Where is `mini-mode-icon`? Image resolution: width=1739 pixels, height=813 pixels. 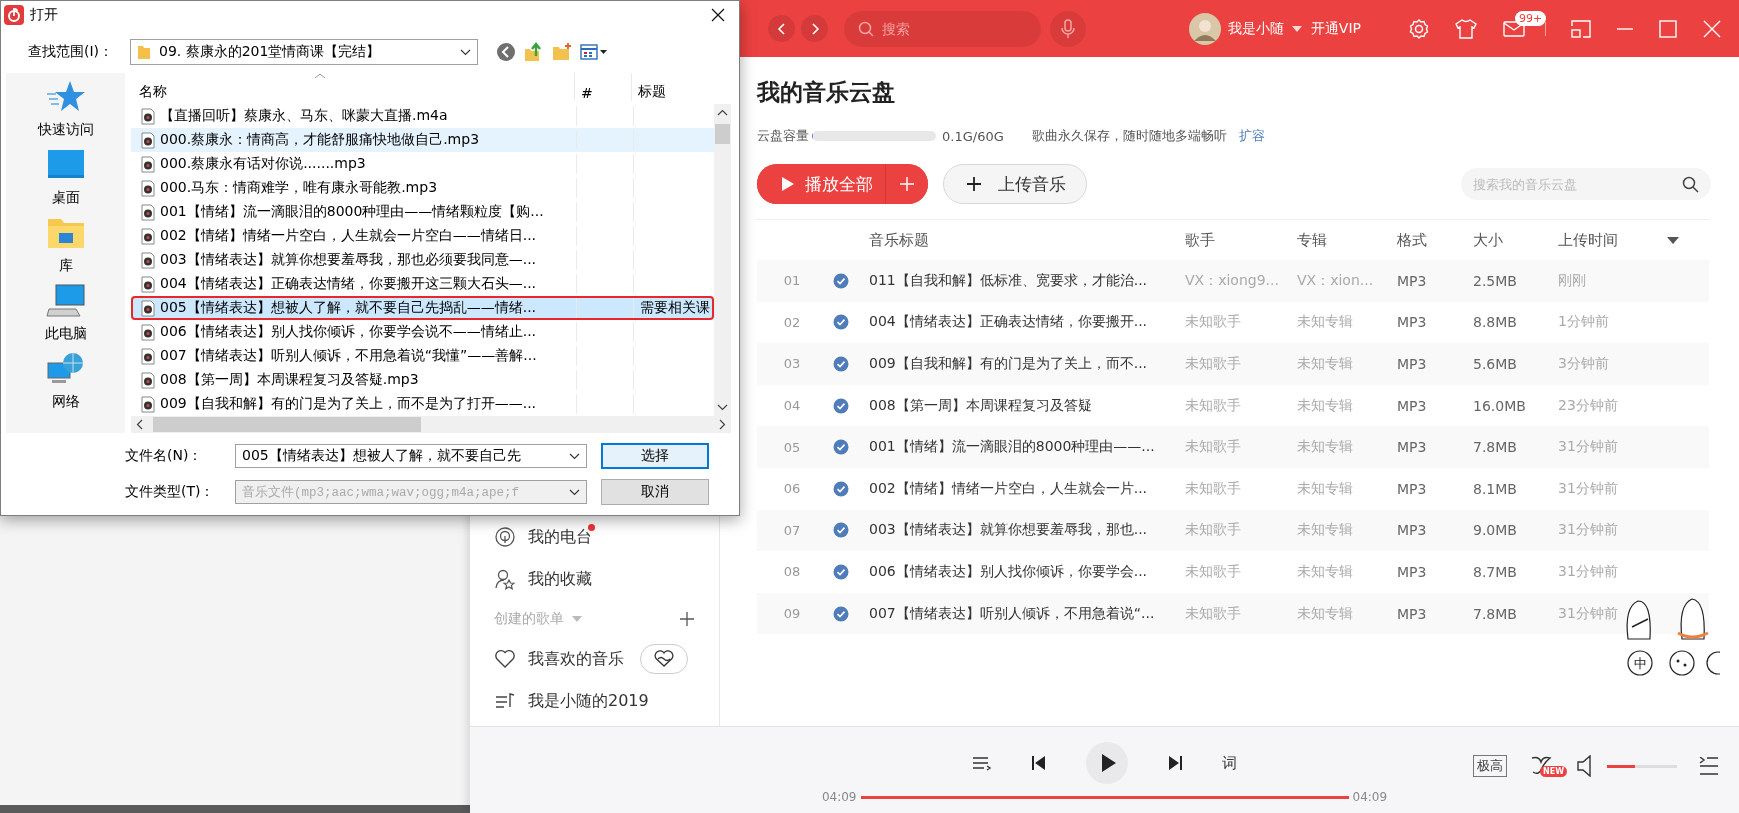 mini-mode-icon is located at coordinates (1581, 28).